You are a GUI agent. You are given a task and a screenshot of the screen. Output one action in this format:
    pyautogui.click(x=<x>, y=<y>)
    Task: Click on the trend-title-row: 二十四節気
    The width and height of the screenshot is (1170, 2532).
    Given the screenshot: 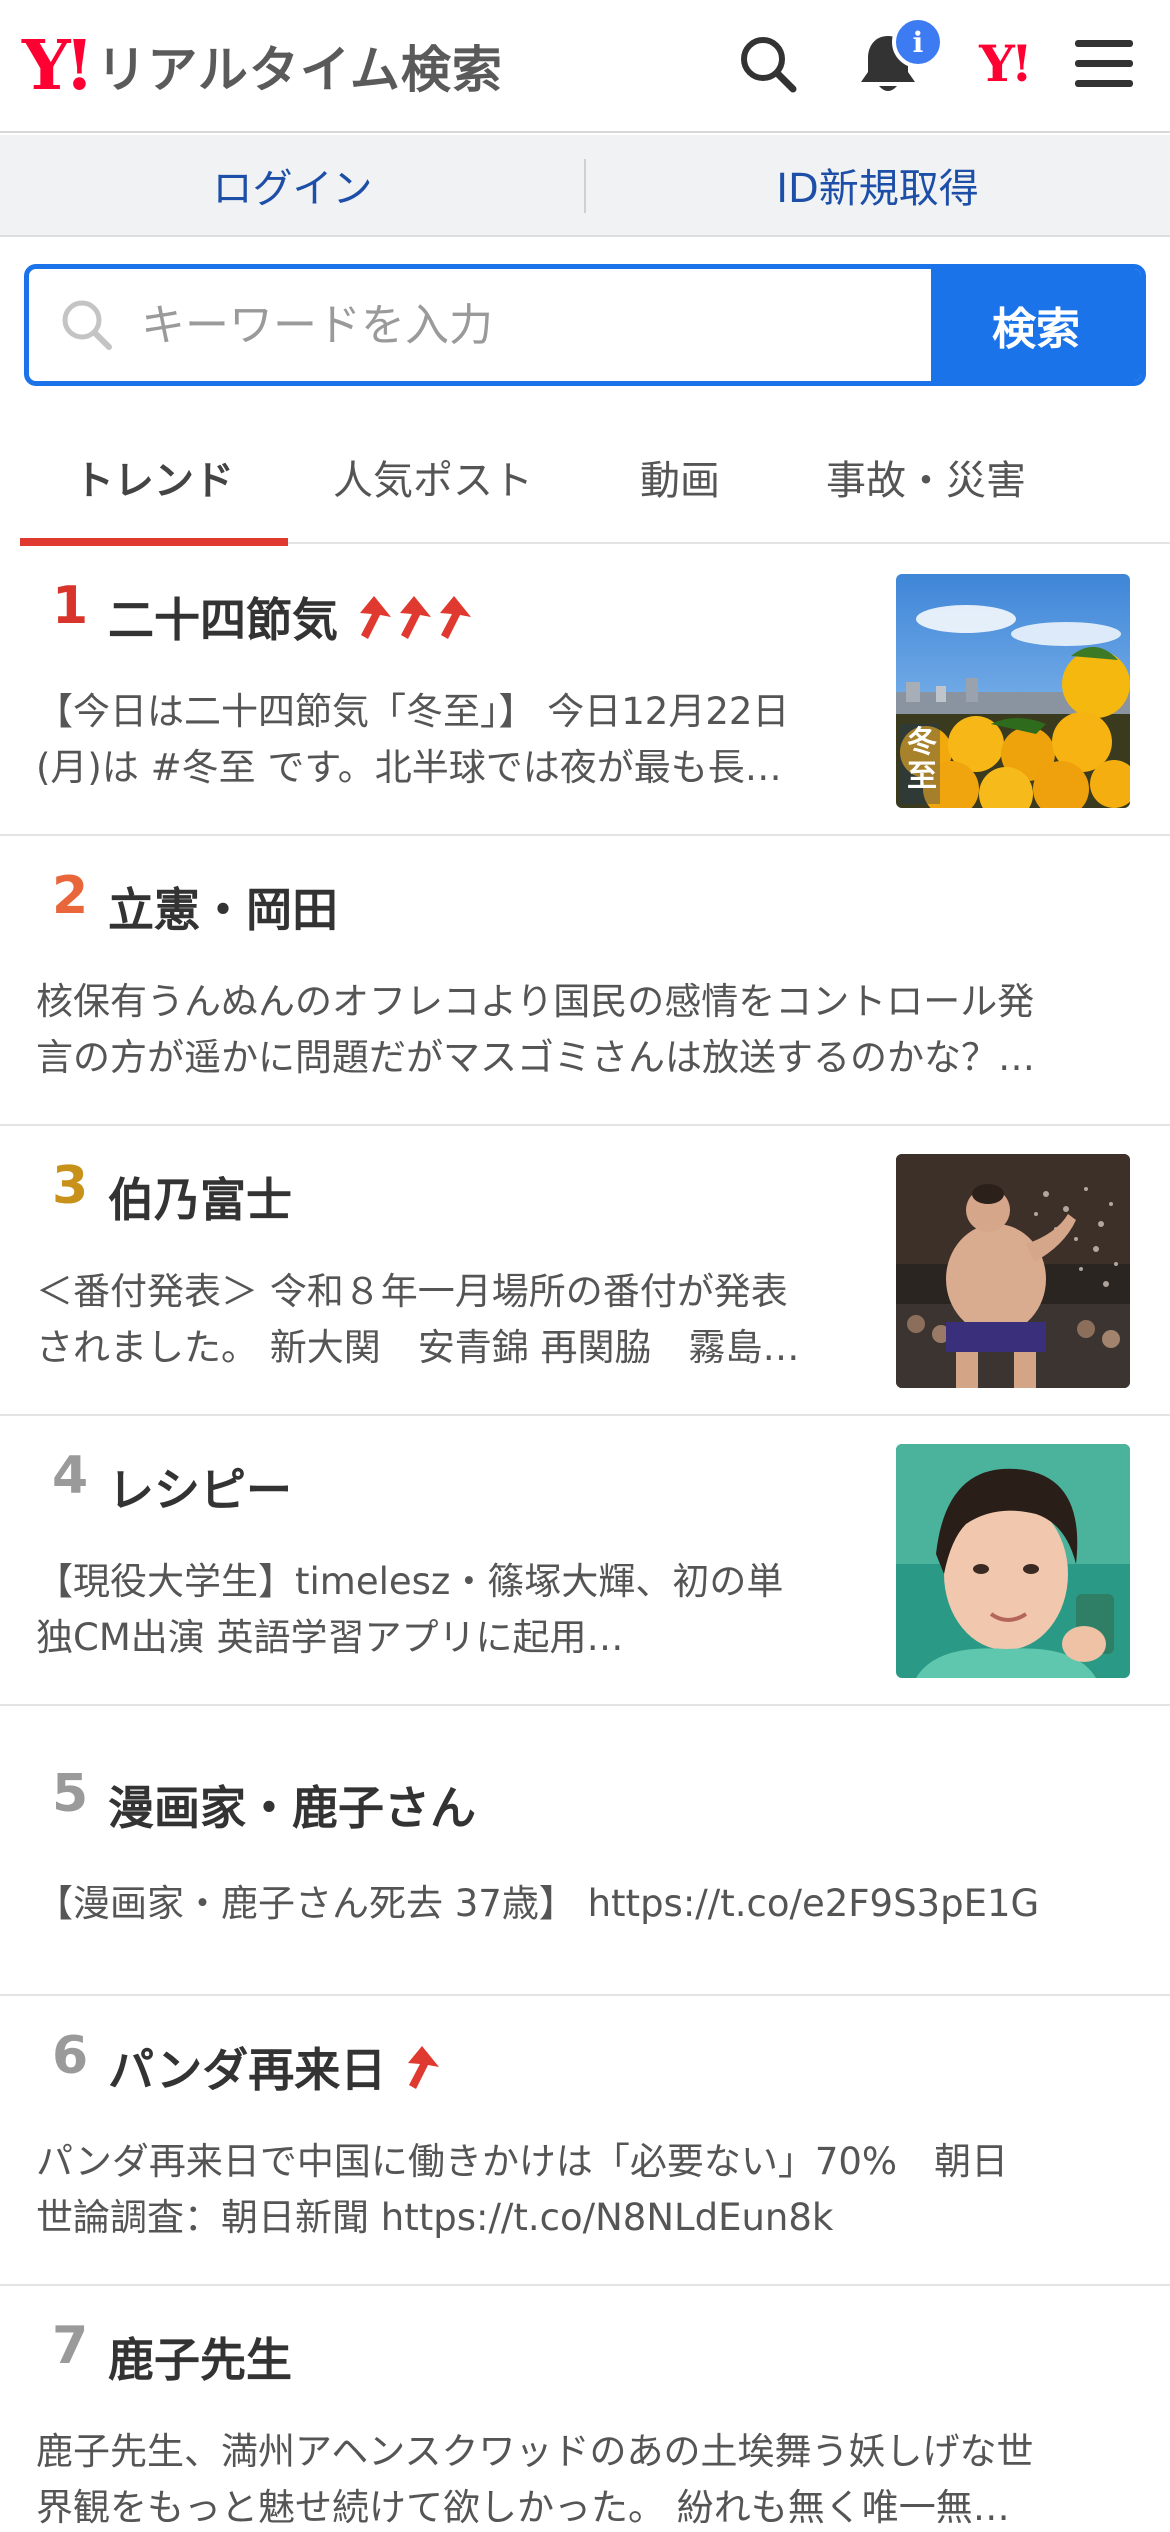 What is the action you would take?
    pyautogui.click(x=291, y=617)
    